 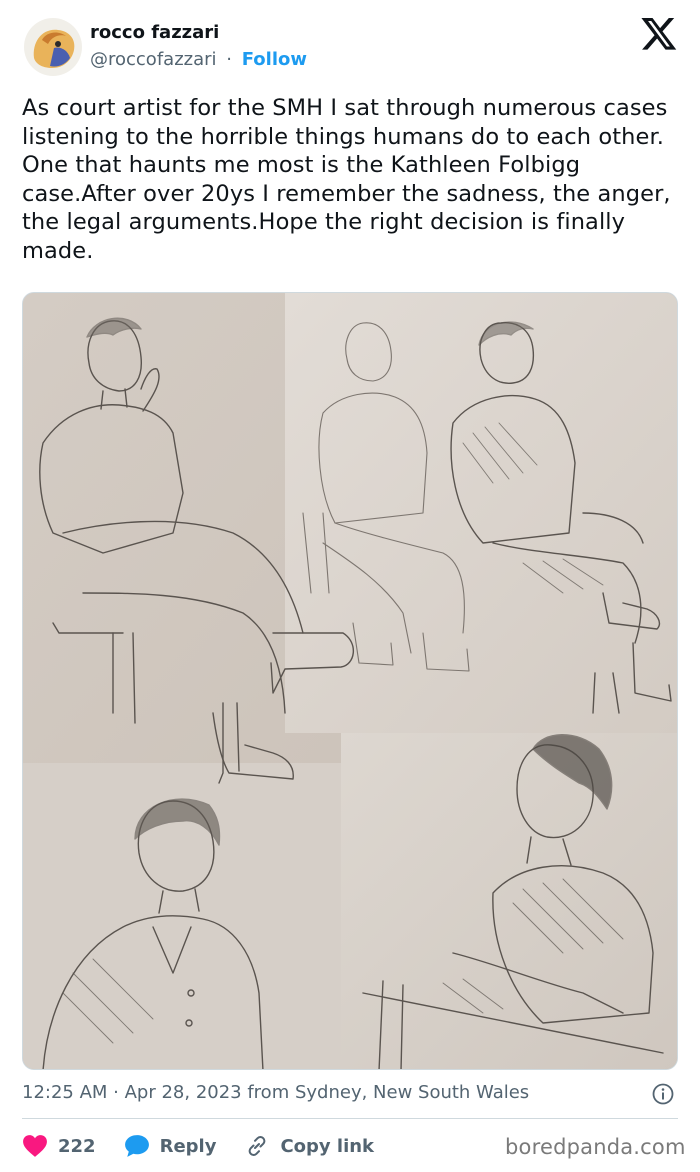 What do you see at coordinates (659, 33) in the screenshot?
I see `x-logo-icon` at bounding box center [659, 33].